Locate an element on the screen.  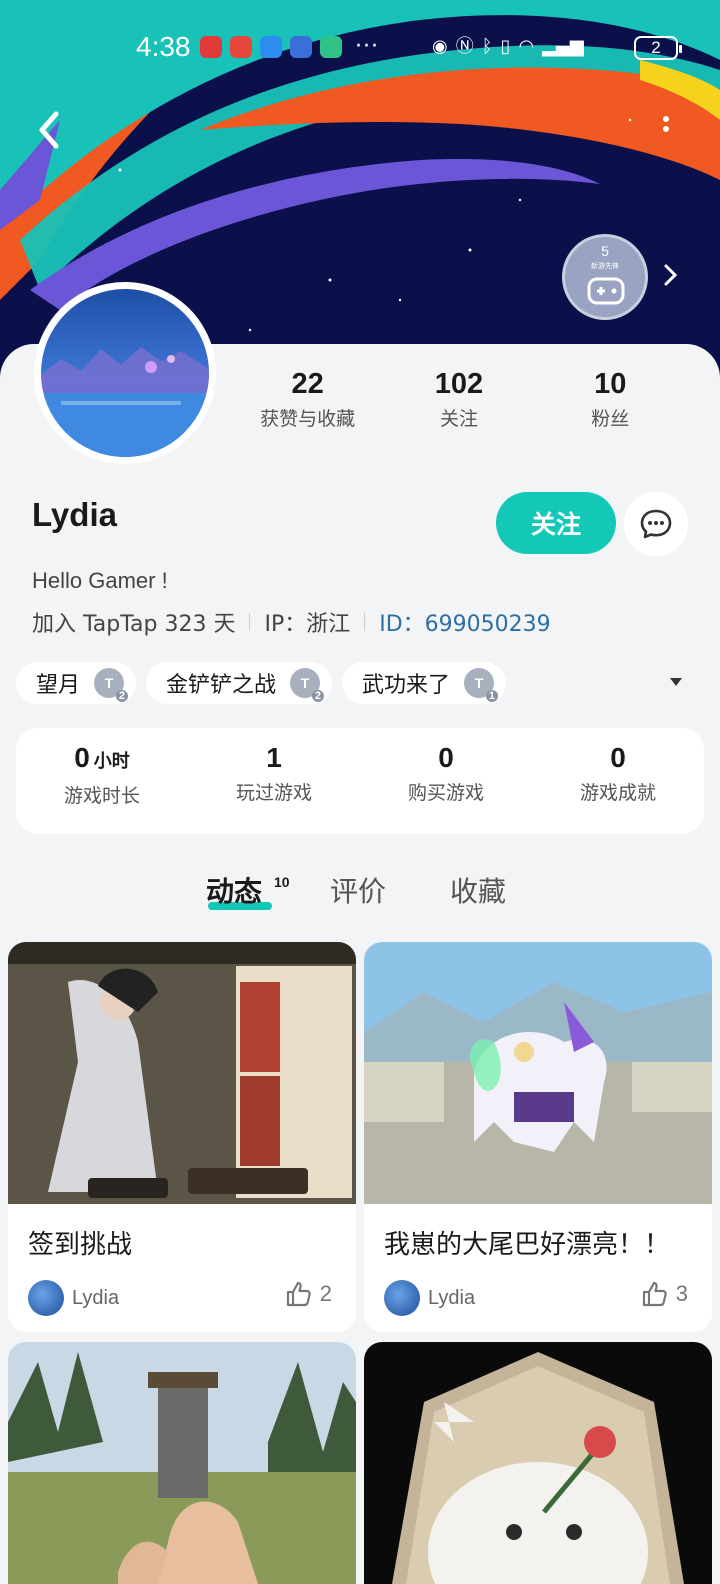
wifi-icon: ◠ is located at coordinates (526, 46).